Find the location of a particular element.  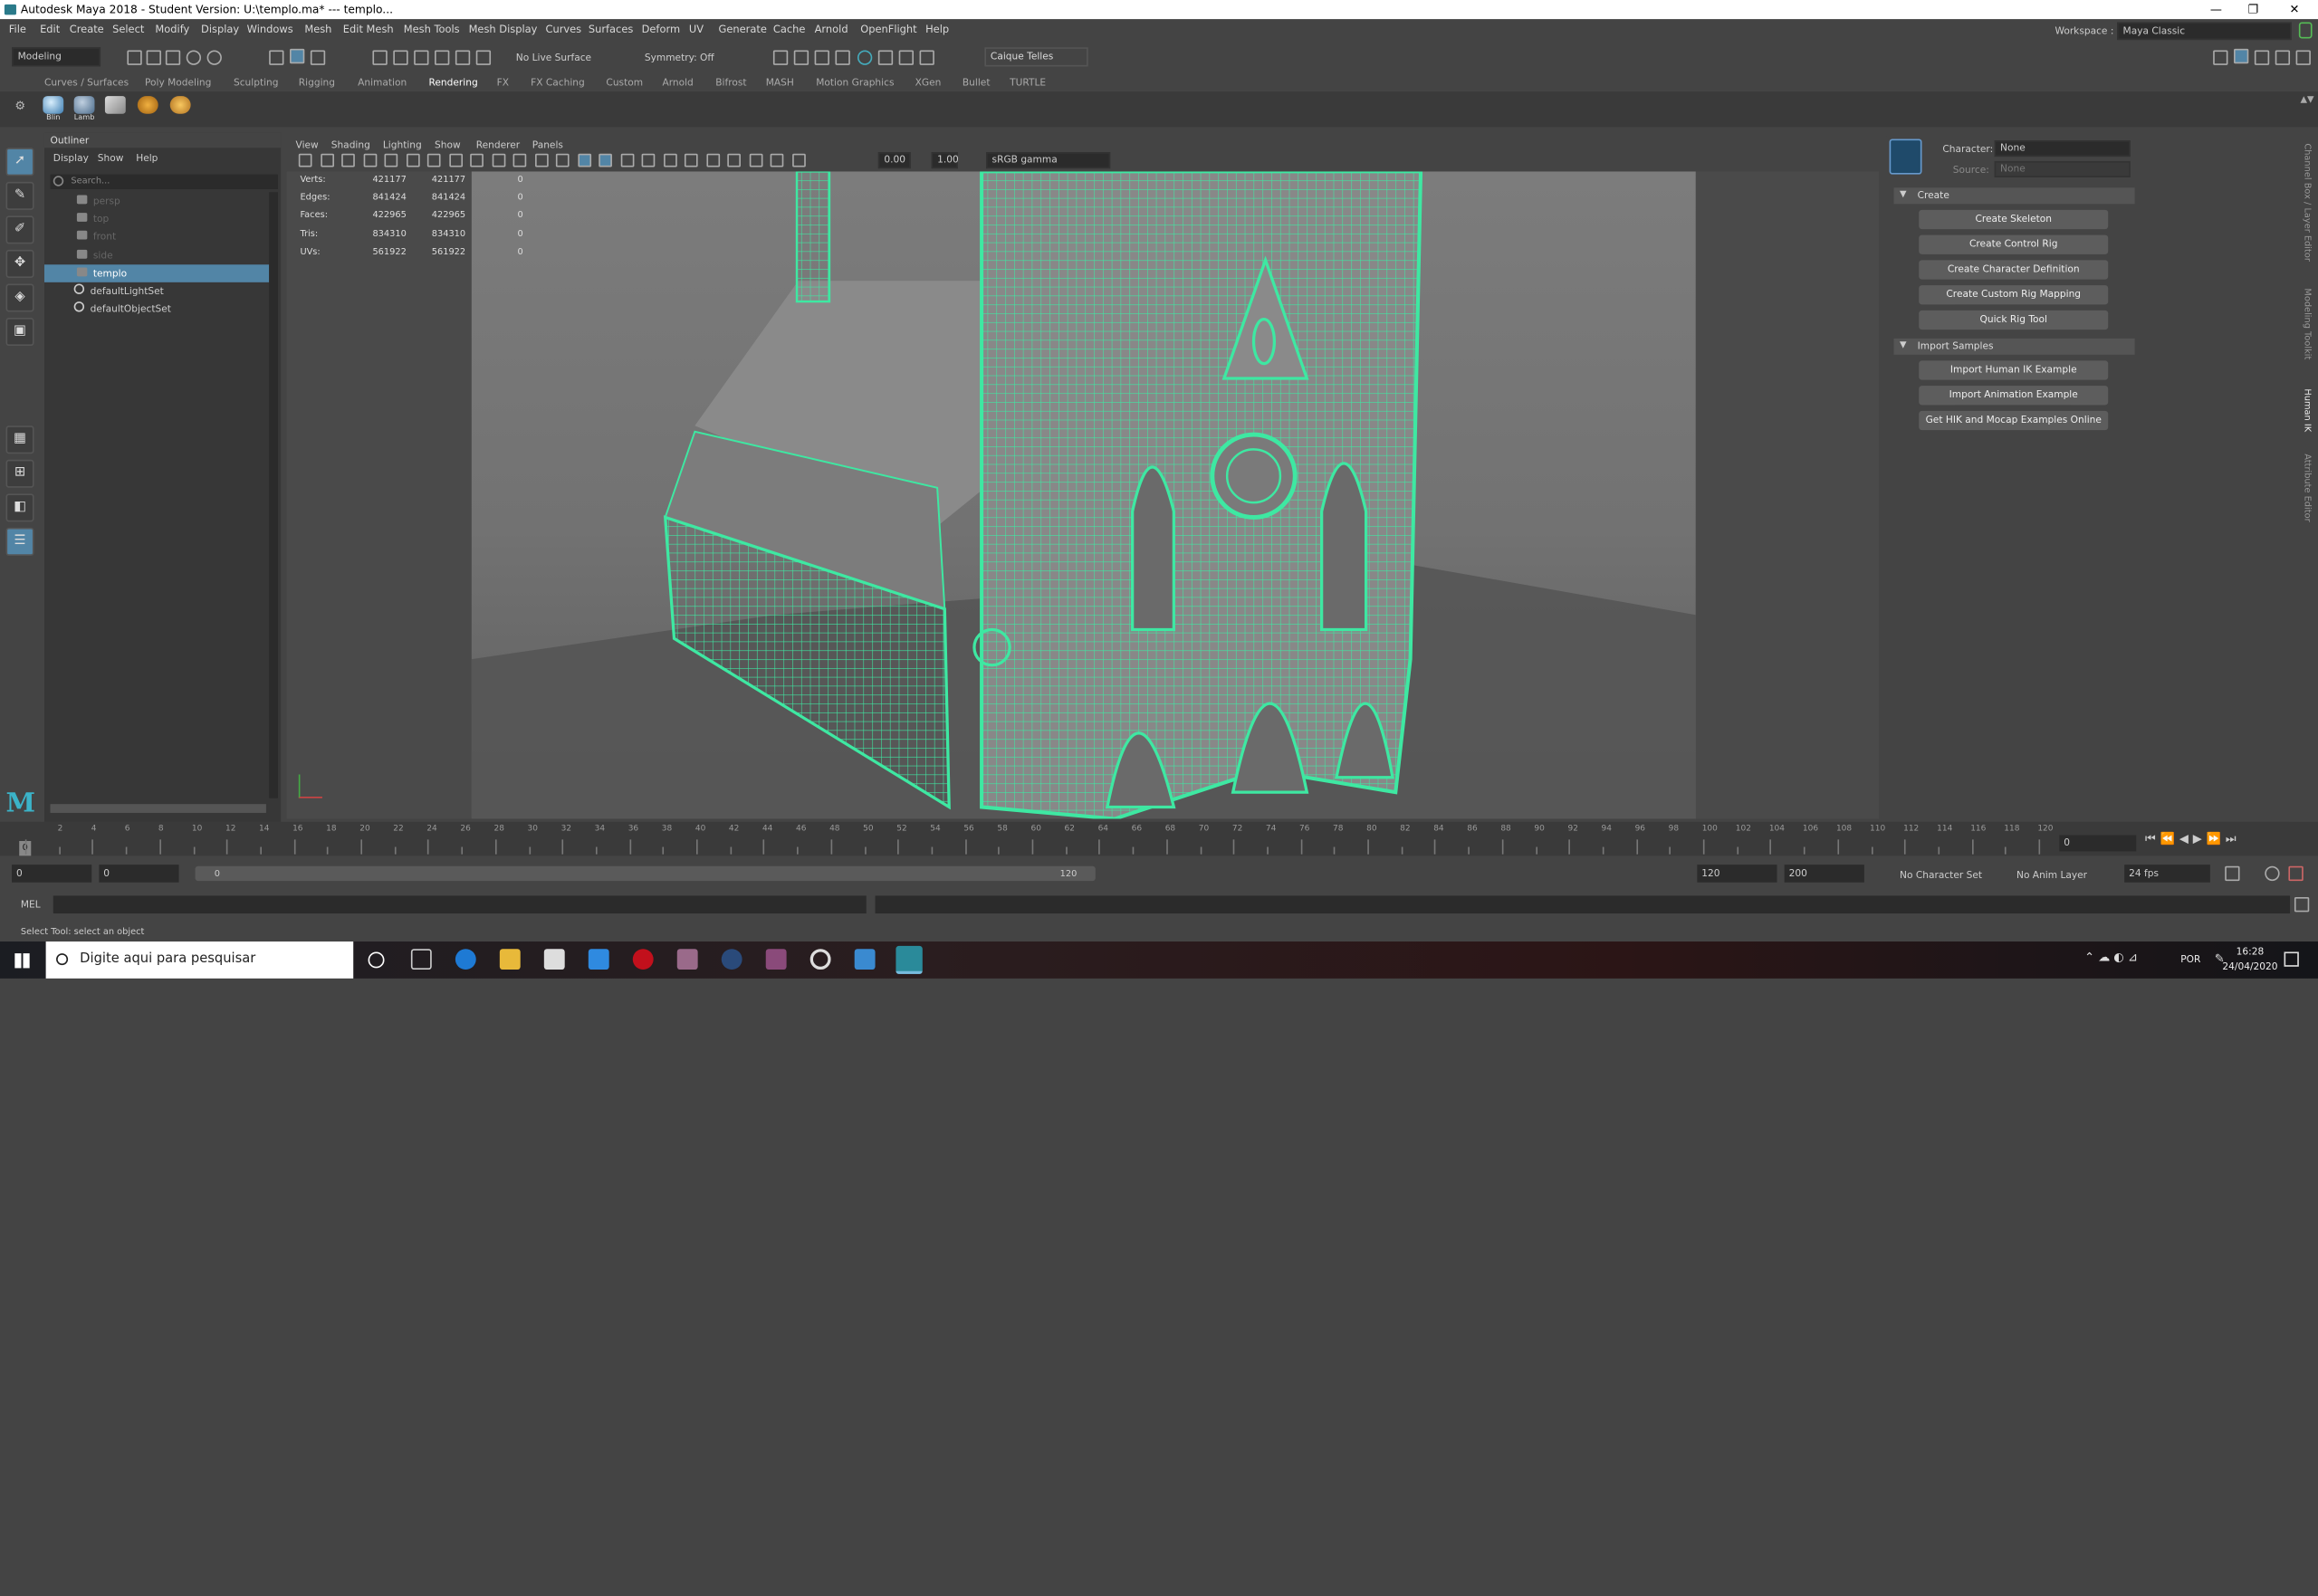

create-custom-rig-mapping-button: Create Custom Rig Mapping is located at coordinates (2014, 295).